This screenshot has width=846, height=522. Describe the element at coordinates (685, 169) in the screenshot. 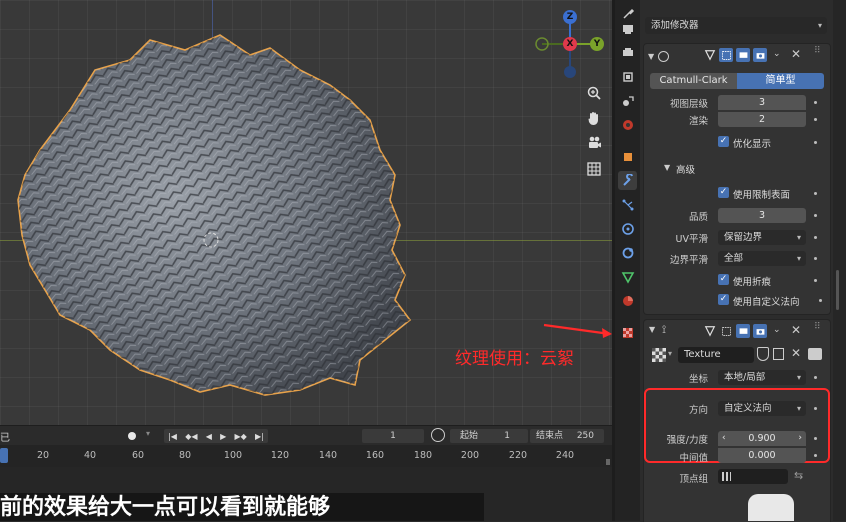

I see `advanced-subpanel-label: 高级` at that location.